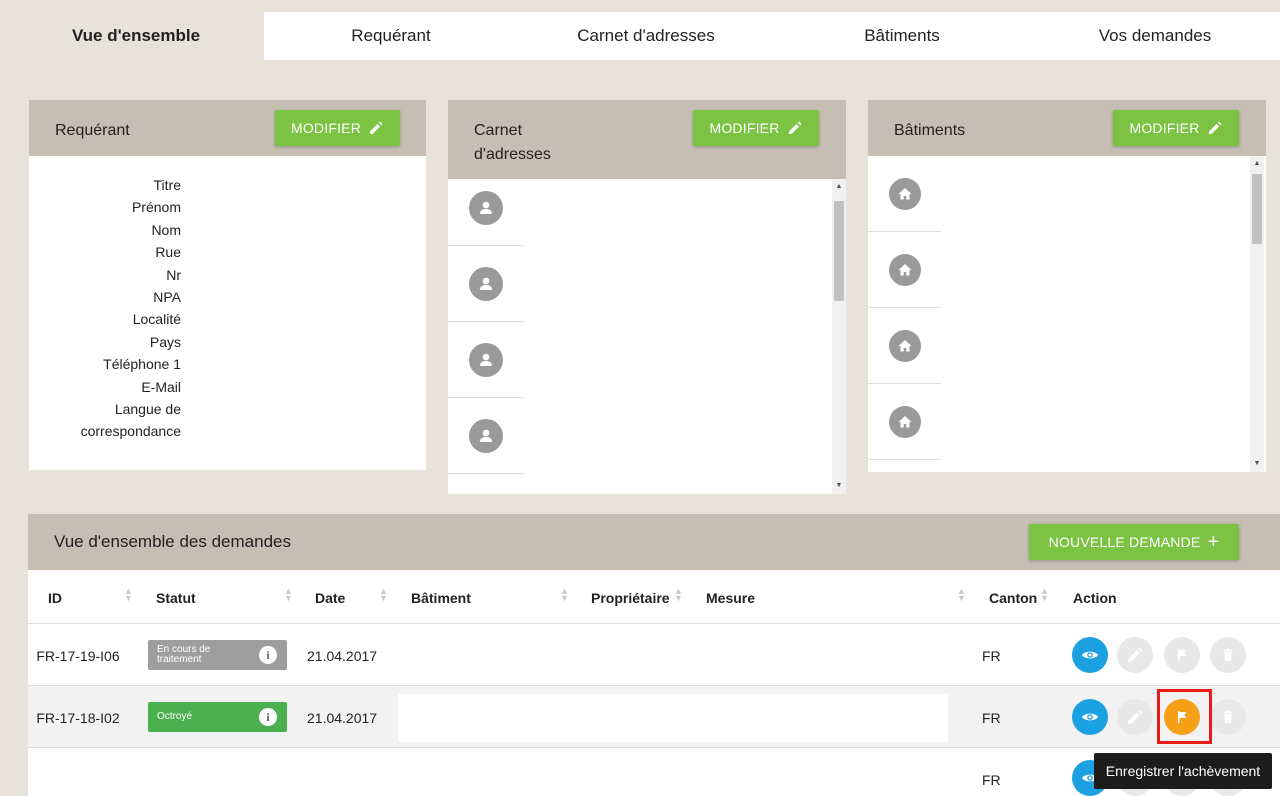 This screenshot has width=1280, height=796. Describe the element at coordinates (166, 229) in the screenshot. I see `field-label-nom: Nom` at that location.